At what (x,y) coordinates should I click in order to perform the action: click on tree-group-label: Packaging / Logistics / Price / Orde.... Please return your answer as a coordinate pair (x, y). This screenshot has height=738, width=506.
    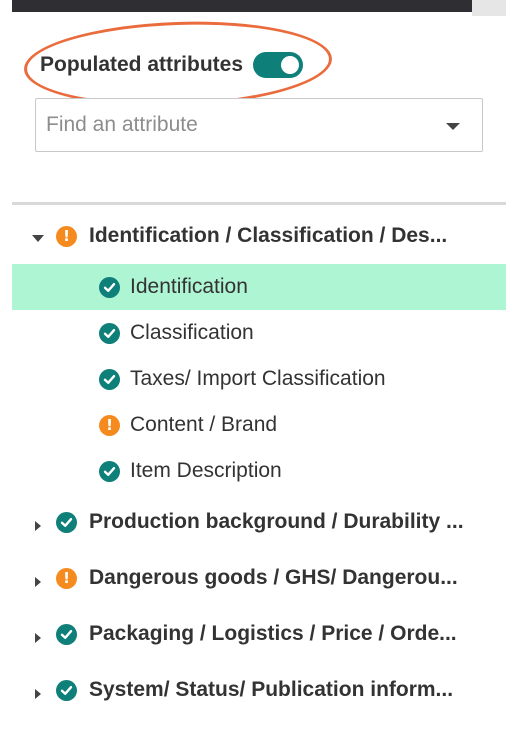
    Looking at the image, I should click on (273, 633).